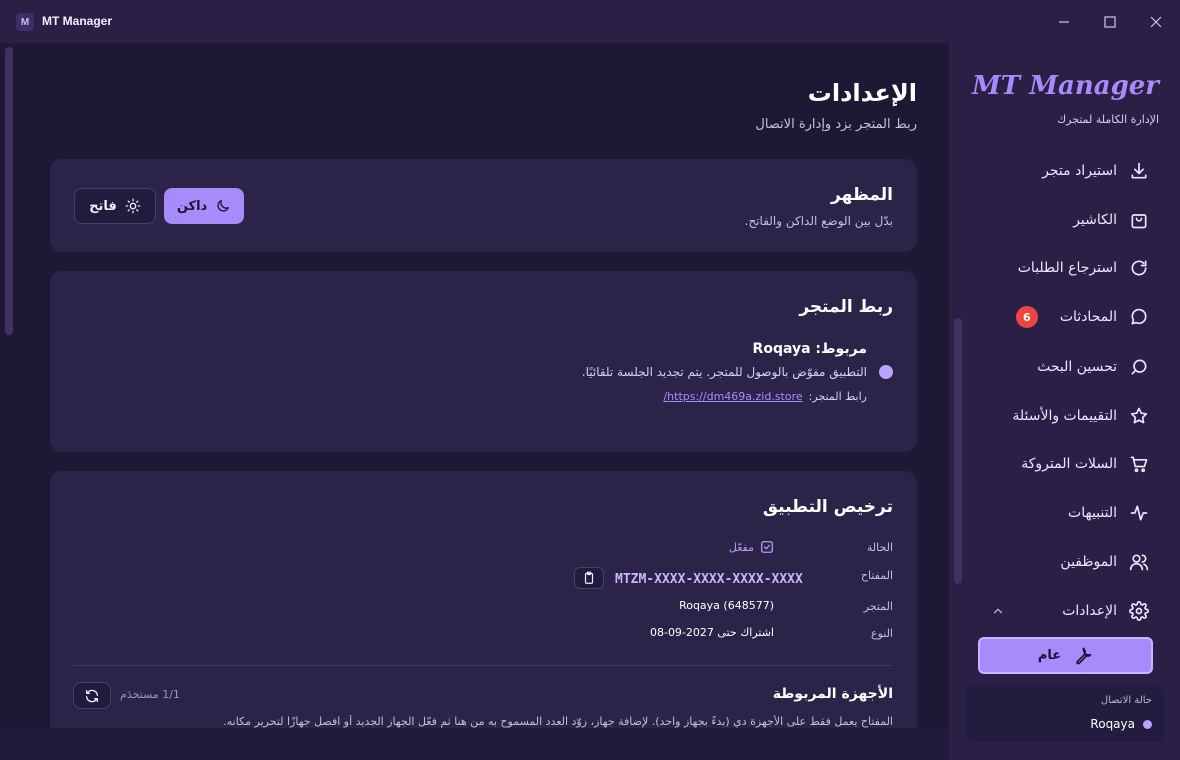 Image resolution: width=1180 pixels, height=760 pixels. I want to click on devices-count: 1/1 مستخدَم, so click(150, 694).